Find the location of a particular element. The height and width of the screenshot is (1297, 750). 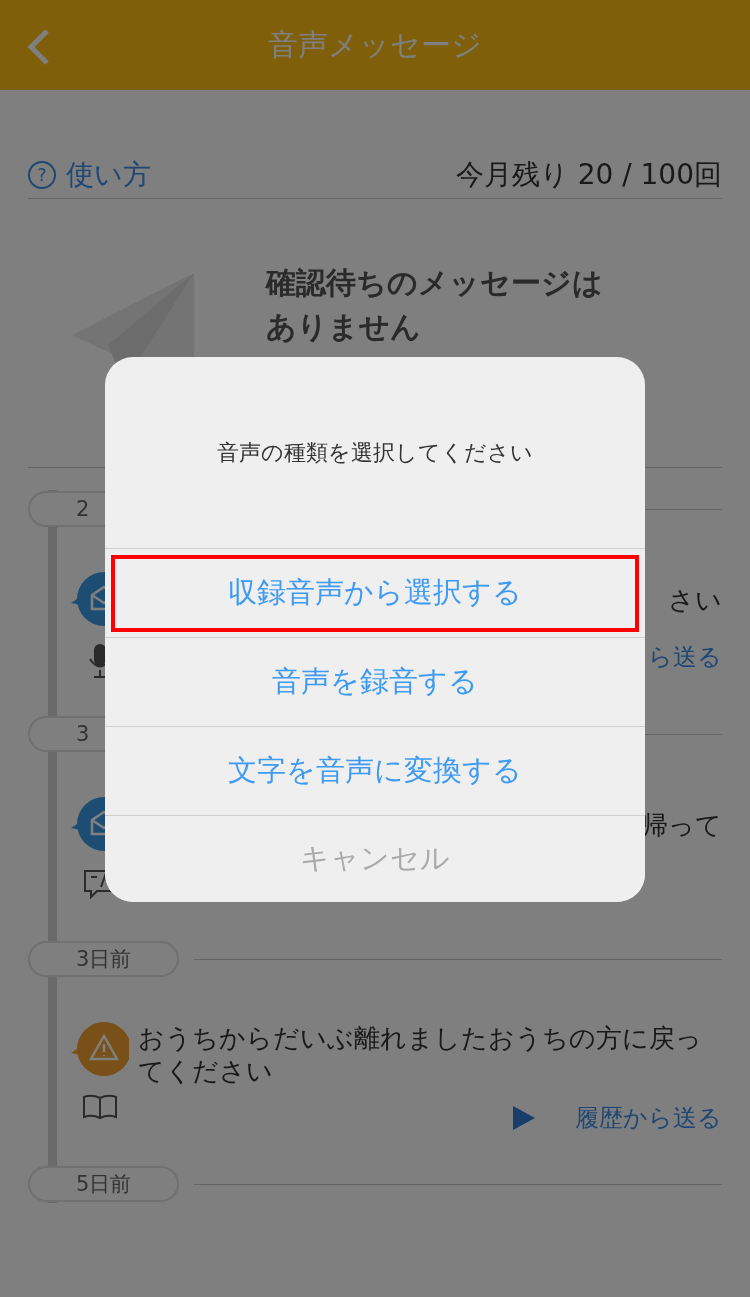

send-from-history-link: 履歴から送る is located at coordinates (648, 1118).